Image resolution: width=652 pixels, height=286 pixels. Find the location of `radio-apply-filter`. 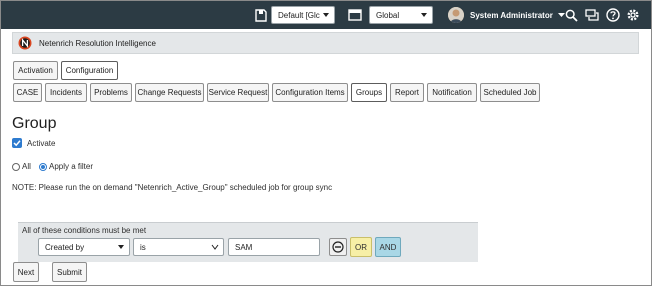

radio-apply-filter is located at coordinates (43, 167).